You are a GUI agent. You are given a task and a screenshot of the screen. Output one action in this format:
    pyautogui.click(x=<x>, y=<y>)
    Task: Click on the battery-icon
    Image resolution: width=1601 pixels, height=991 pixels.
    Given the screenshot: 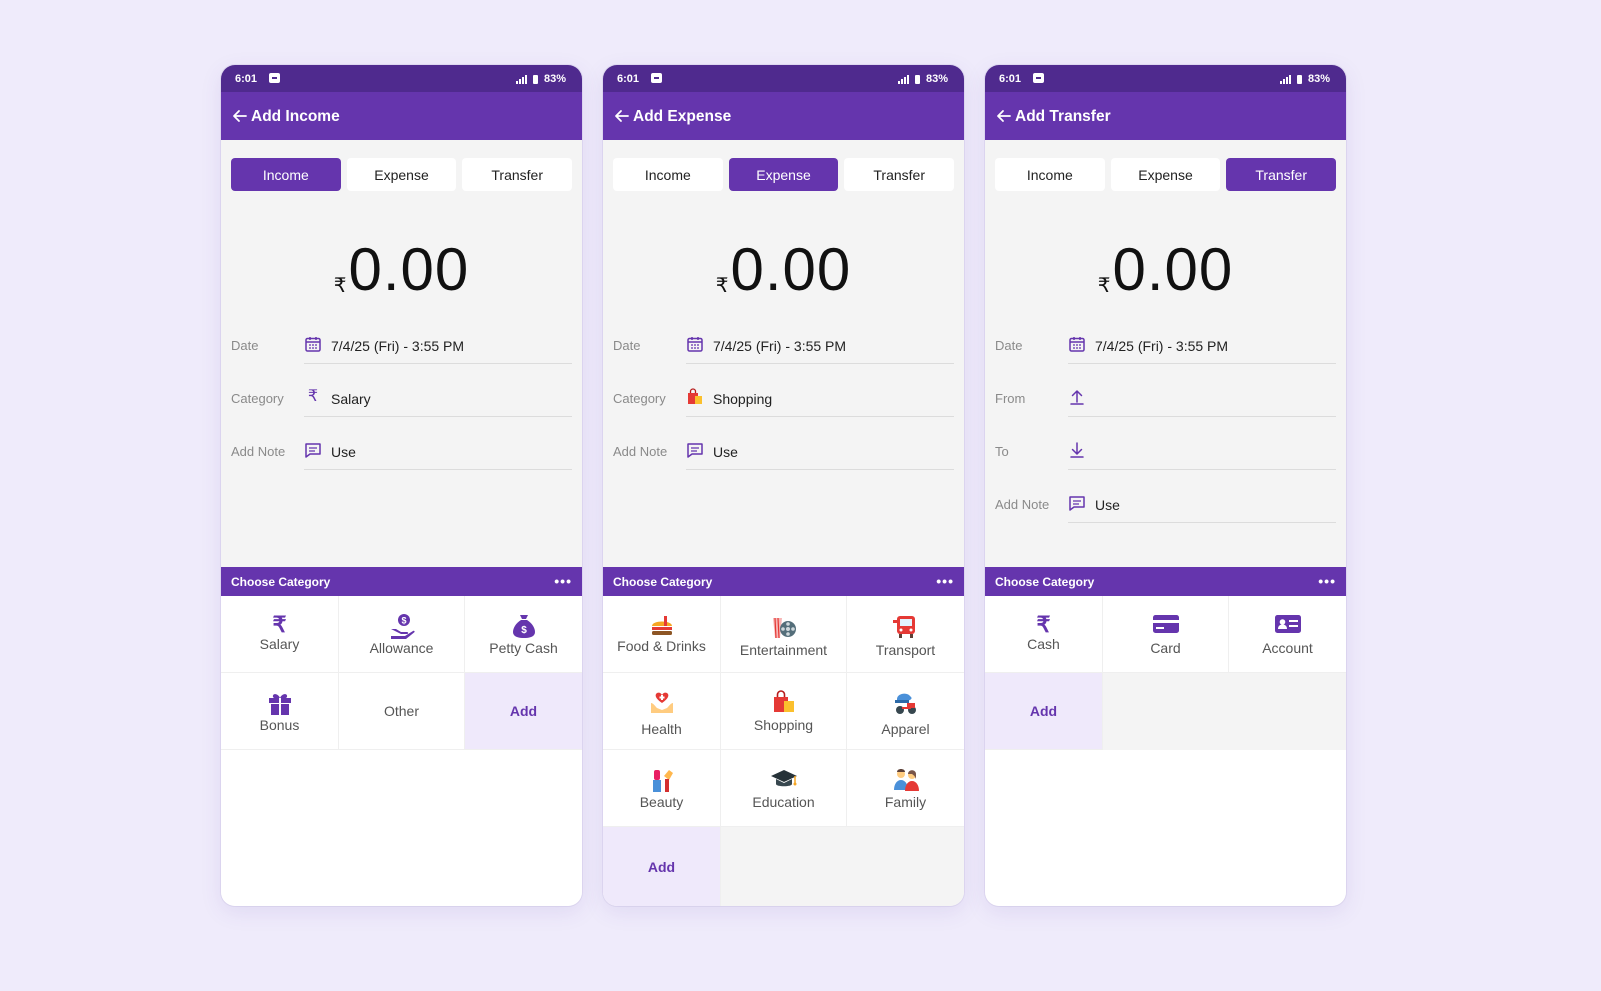 What is the action you would take?
    pyautogui.click(x=1299, y=79)
    